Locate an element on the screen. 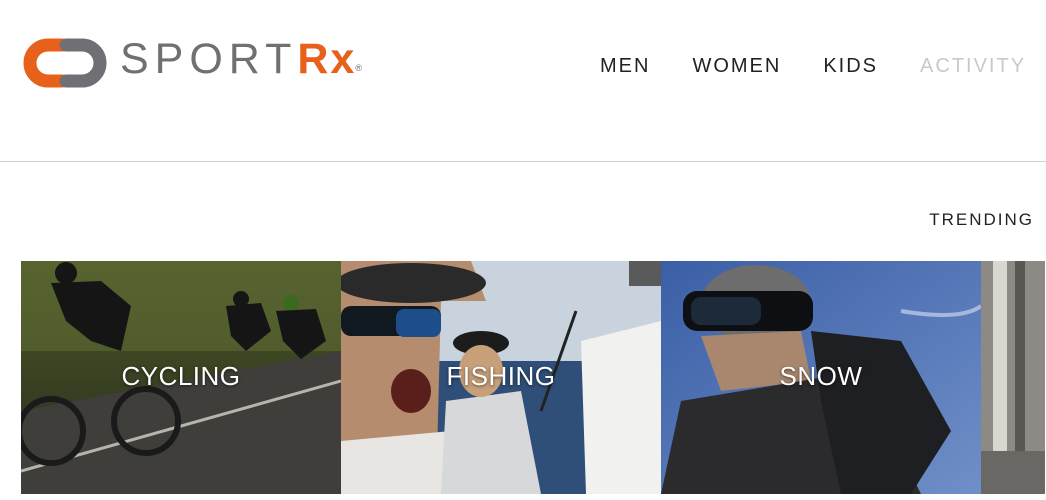 This screenshot has width=1046, height=500. nav-item-women: WOMEN is located at coordinates (736, 66).